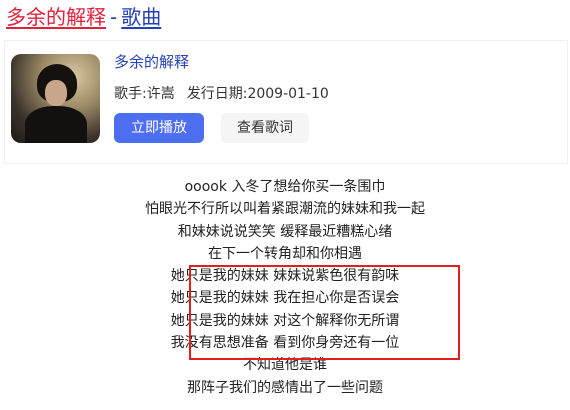  What do you see at coordinates (56, 124) in the screenshot?
I see `cover-figure-body` at bounding box center [56, 124].